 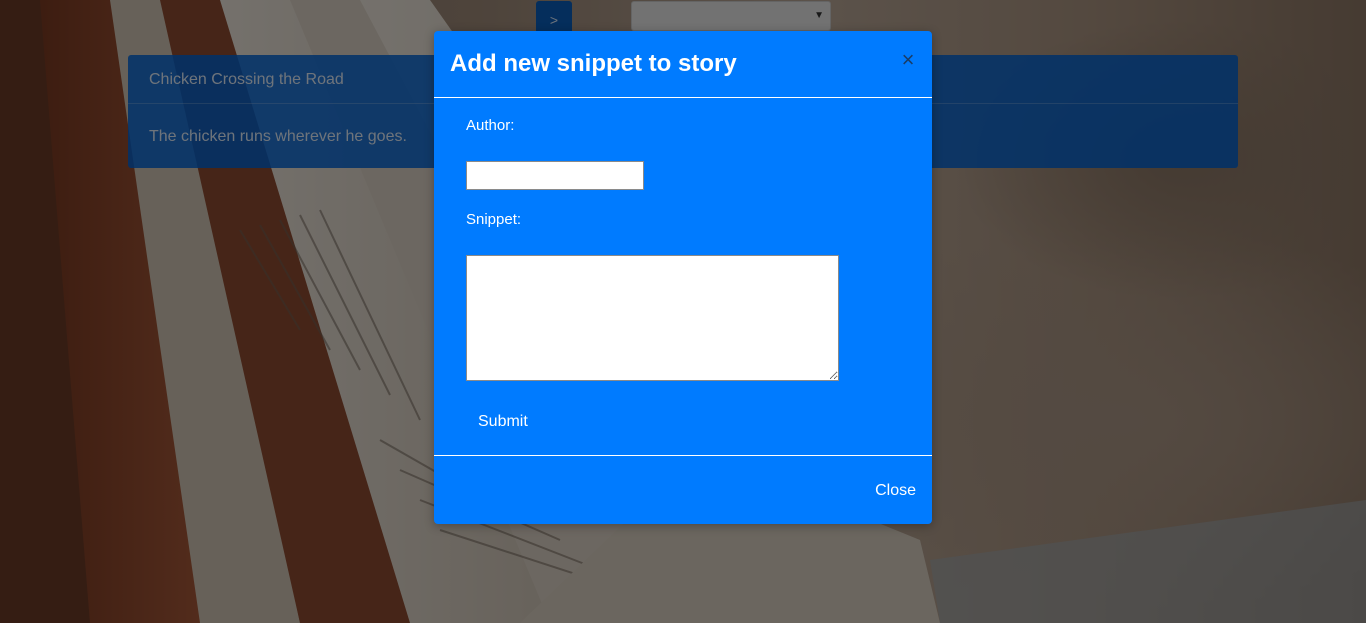 What do you see at coordinates (908, 60) in the screenshot?
I see `close-icon: ×` at bounding box center [908, 60].